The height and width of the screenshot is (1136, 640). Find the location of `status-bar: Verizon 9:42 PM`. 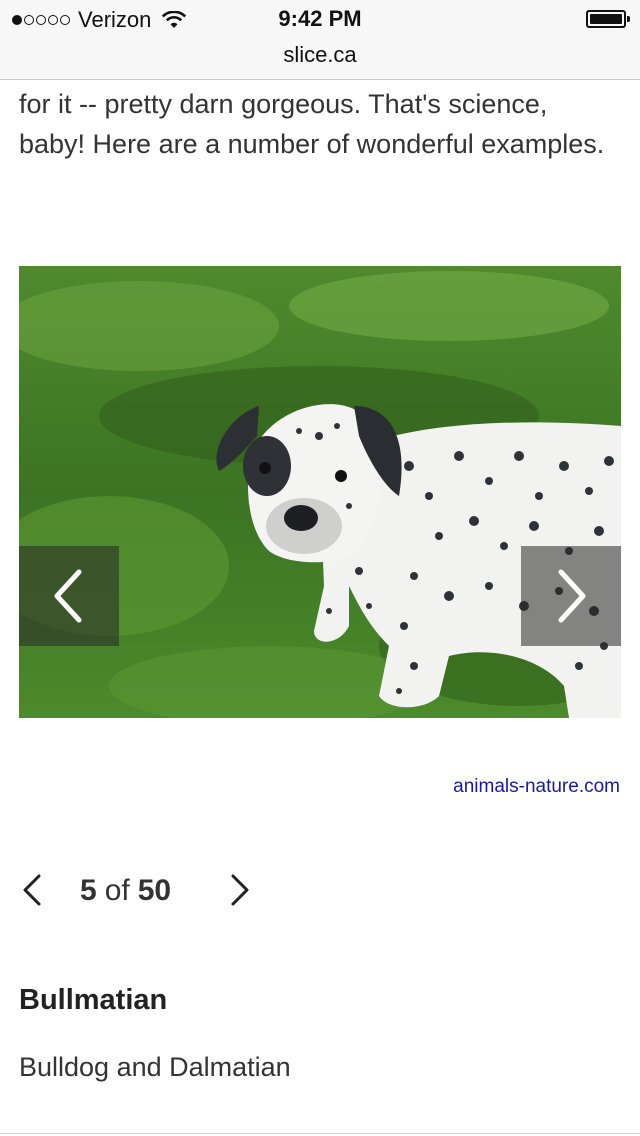

status-bar: Verizon 9:42 PM is located at coordinates (320, 20).